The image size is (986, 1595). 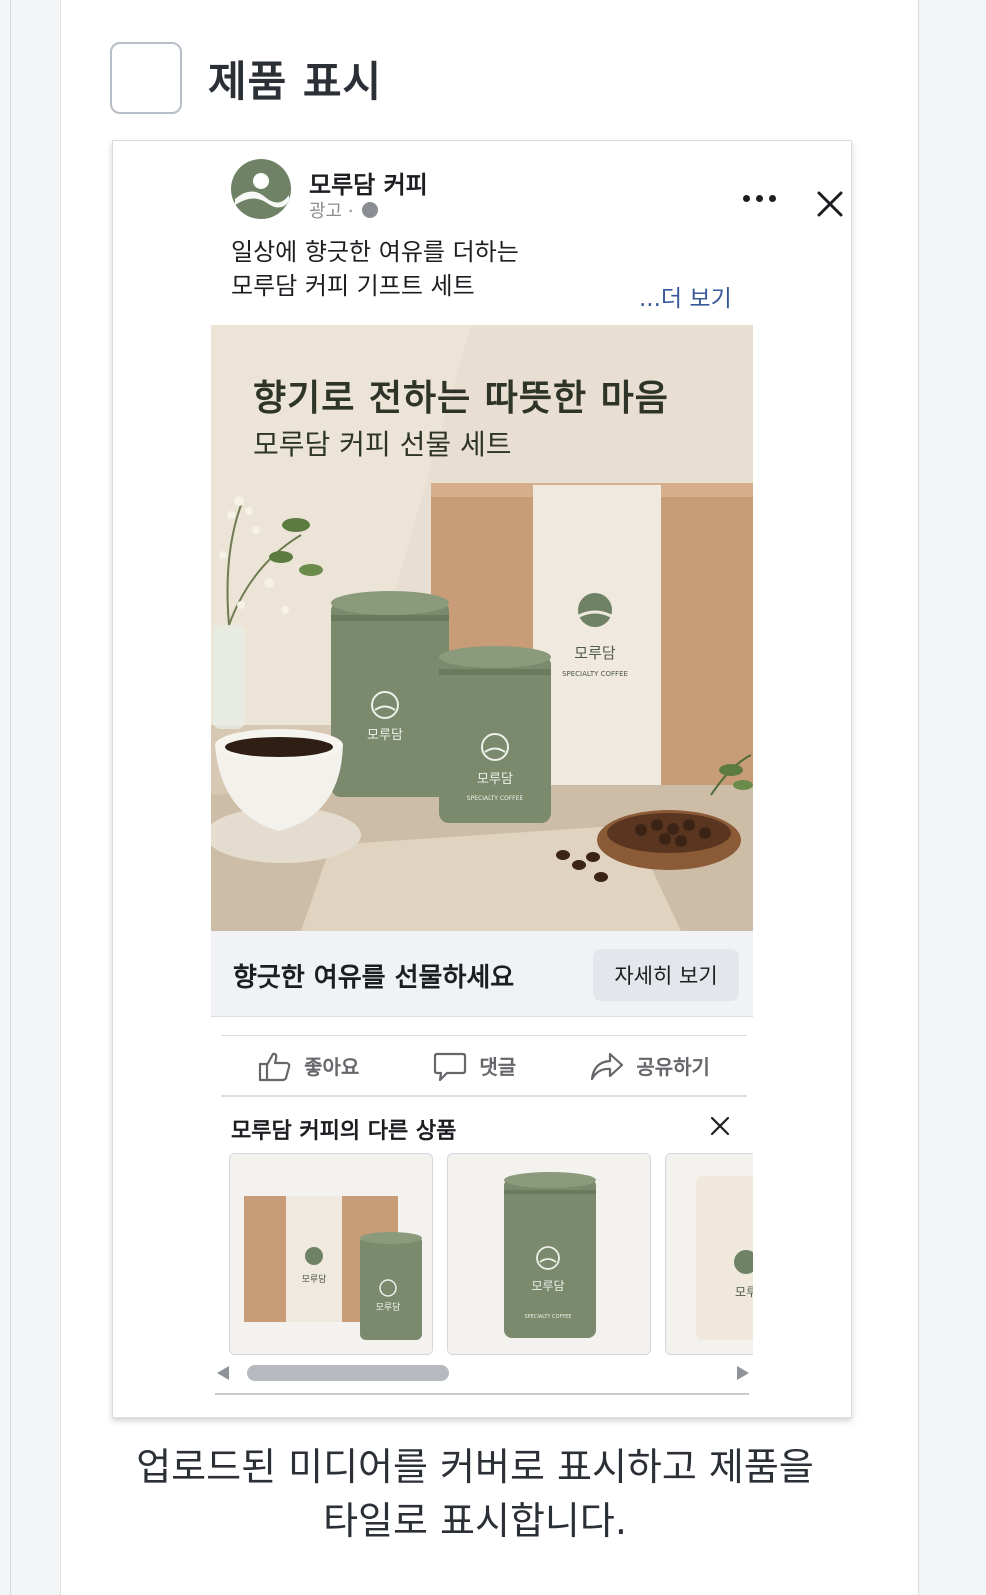 I want to click on primary-text-line2: 모루담 커피 기프트 세트, so click(x=353, y=286).